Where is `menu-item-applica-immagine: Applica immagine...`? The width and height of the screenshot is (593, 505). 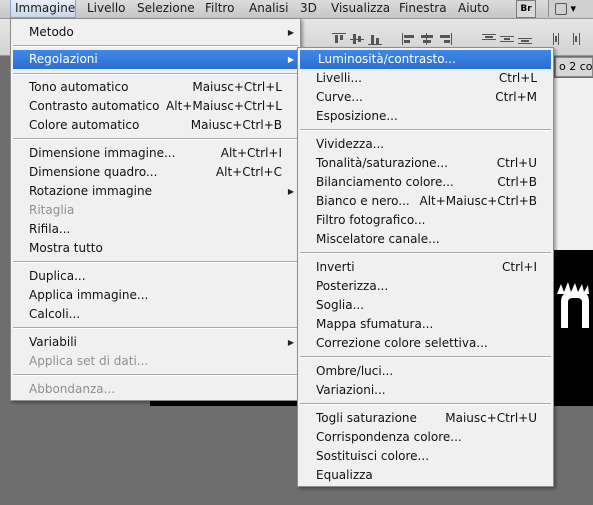 menu-item-applica-immagine: Applica immagine... is located at coordinates (155, 295).